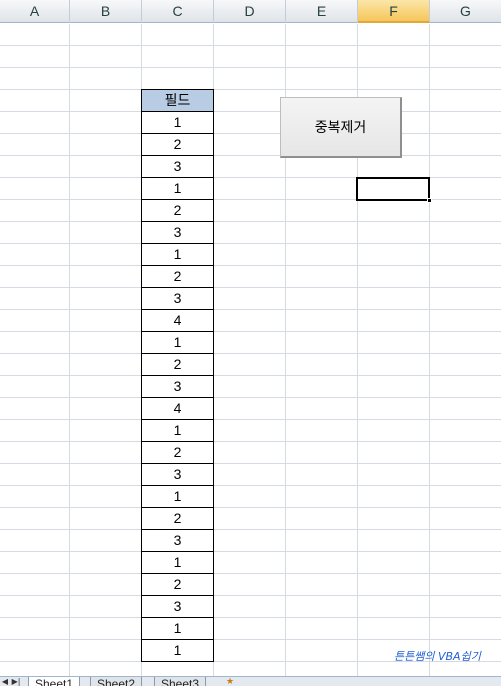  I want to click on col-header-A: A, so click(35, 11).